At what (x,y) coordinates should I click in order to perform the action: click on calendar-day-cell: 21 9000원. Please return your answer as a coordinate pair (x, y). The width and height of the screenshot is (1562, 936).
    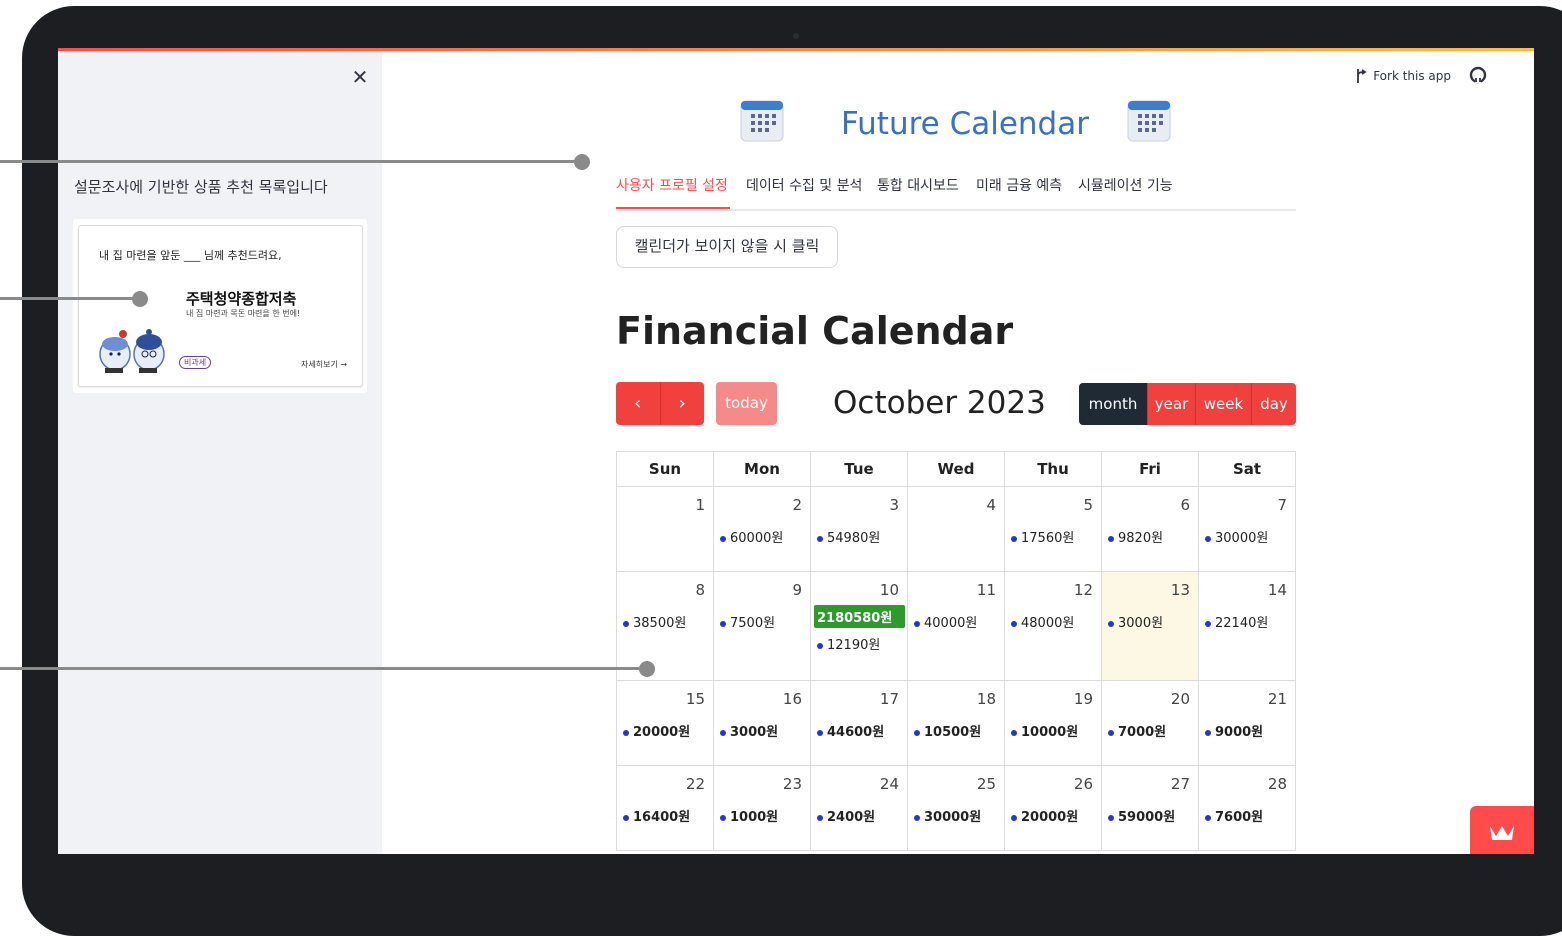
    Looking at the image, I should click on (1247, 723).